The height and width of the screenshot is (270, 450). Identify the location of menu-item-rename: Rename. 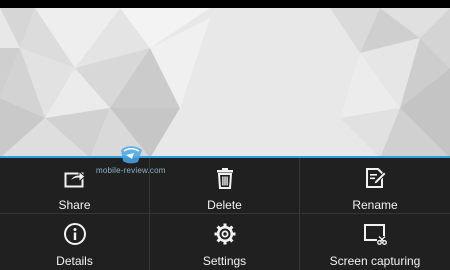
(375, 186).